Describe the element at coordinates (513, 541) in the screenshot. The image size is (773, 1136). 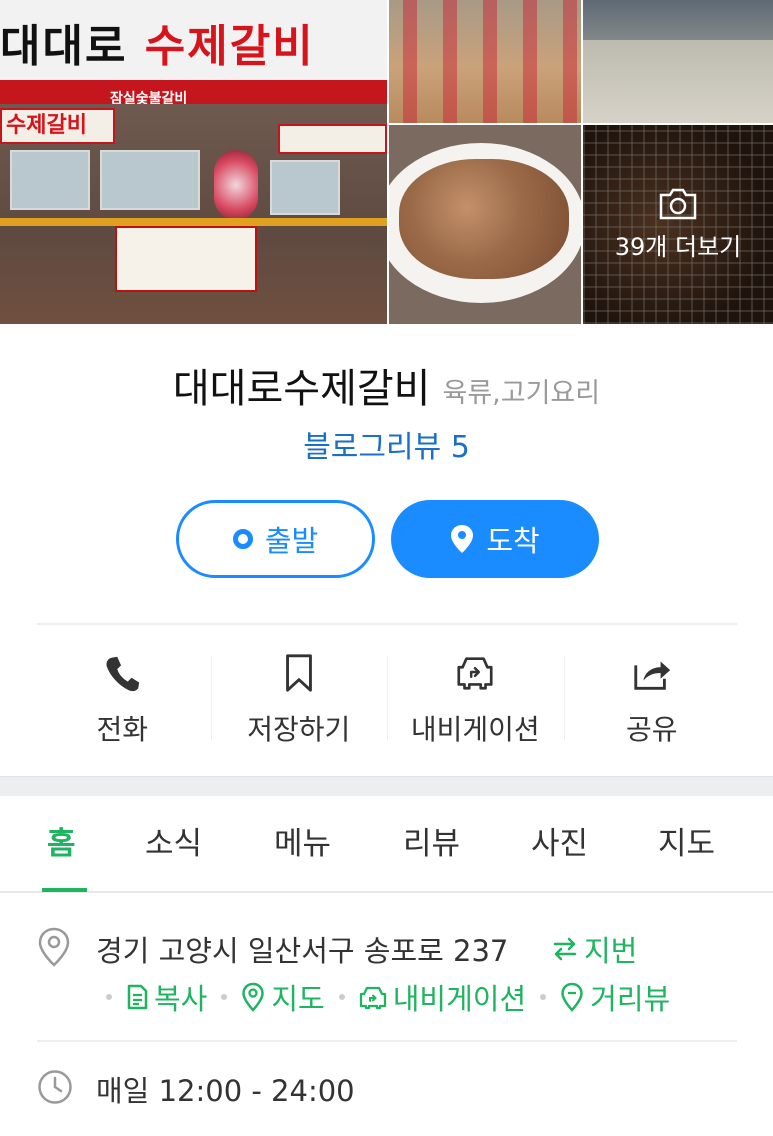
I see `arrive-button-label: 도착` at that location.